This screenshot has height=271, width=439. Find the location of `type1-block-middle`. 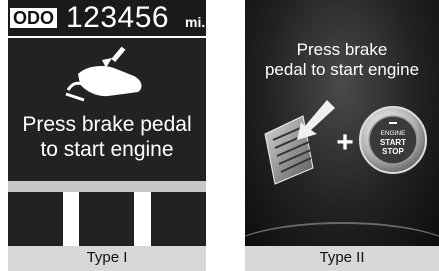

type1-block-middle is located at coordinates (106, 219).